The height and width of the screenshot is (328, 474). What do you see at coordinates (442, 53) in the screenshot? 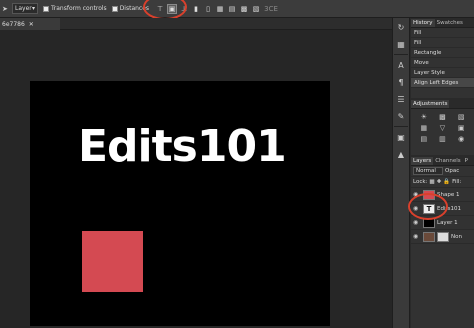
I see `history-item: Rectangle` at bounding box center [442, 53].